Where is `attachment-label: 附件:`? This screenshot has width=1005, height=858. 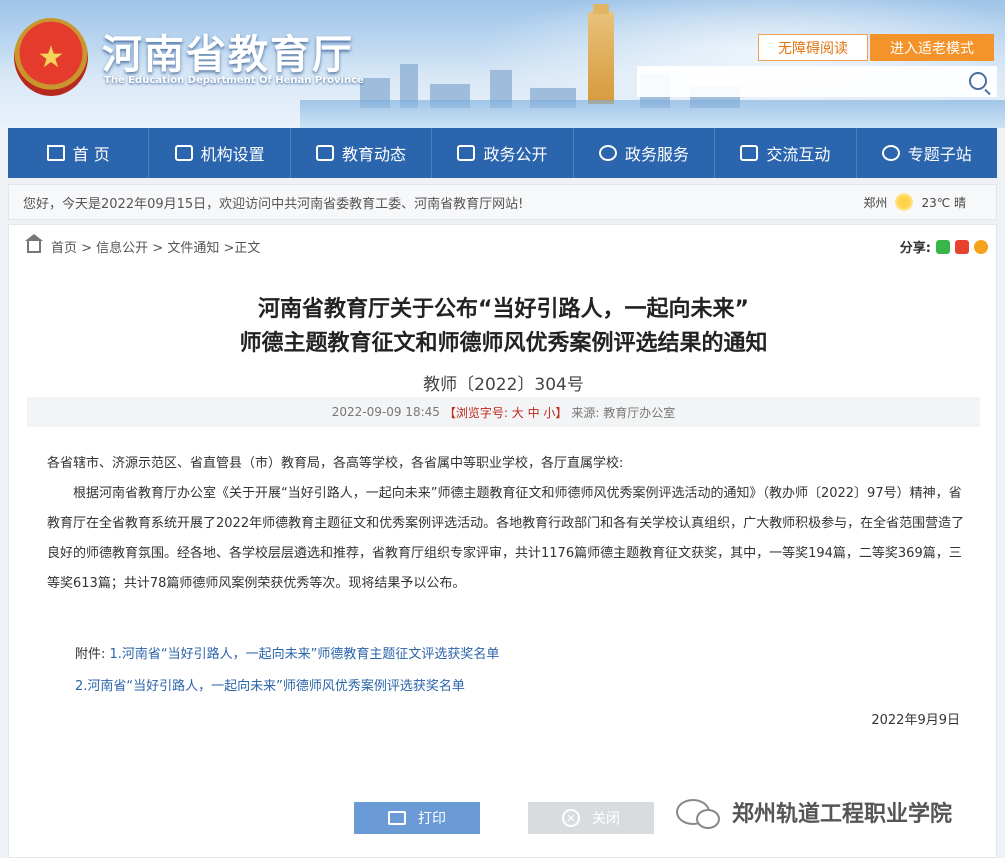 attachment-label: 附件: is located at coordinates (92, 654).